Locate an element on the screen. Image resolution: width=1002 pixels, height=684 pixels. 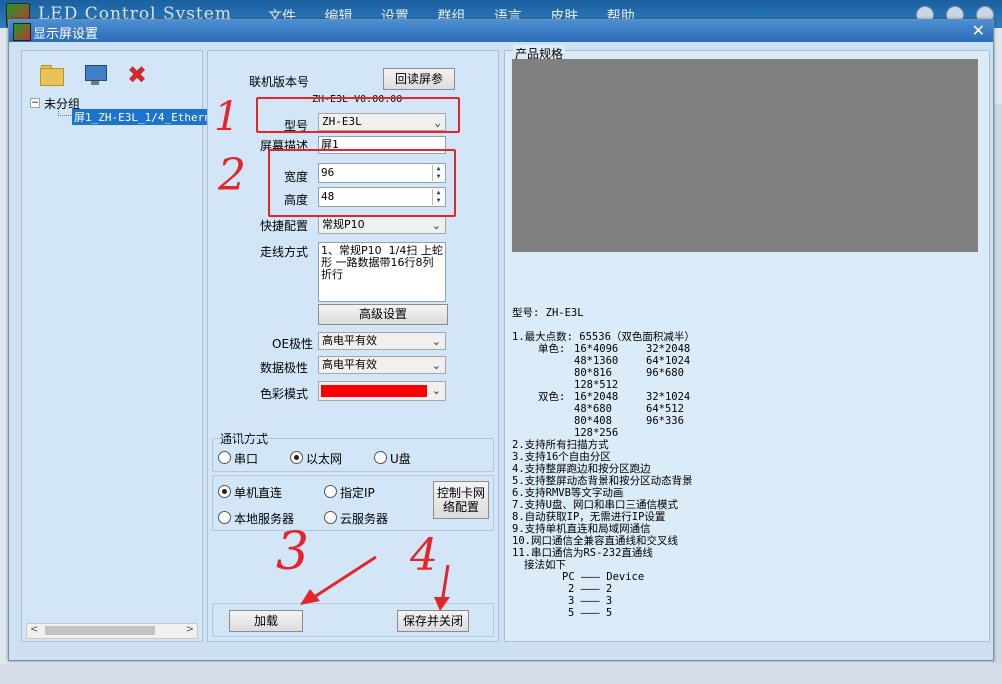
data-polarity-select: 高电平有效 ⌄ is located at coordinates (382, 365).